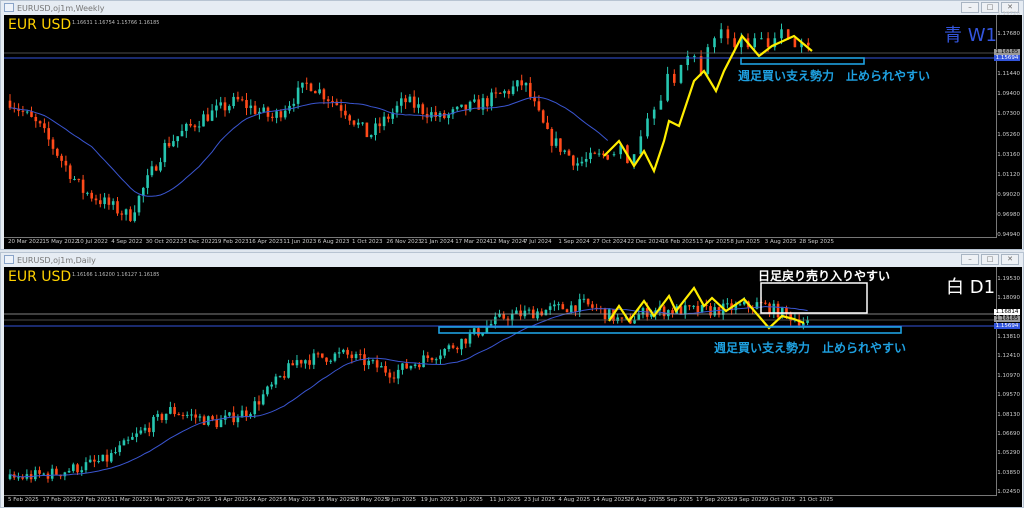  I want to click on date-axis-label: 24 Apr 2025, so click(265, 500).